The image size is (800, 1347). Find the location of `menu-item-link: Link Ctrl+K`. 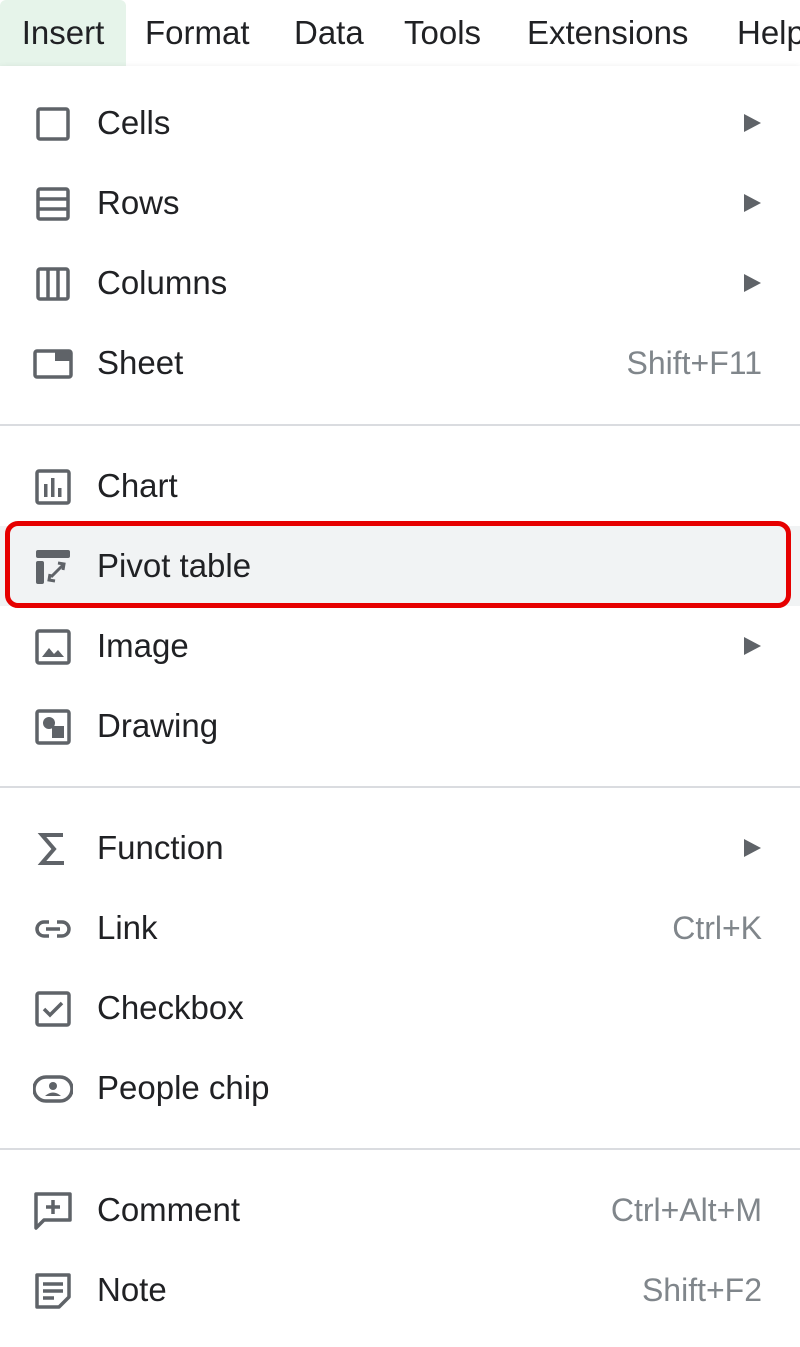

menu-item-link: Link Ctrl+K is located at coordinates (400, 928).